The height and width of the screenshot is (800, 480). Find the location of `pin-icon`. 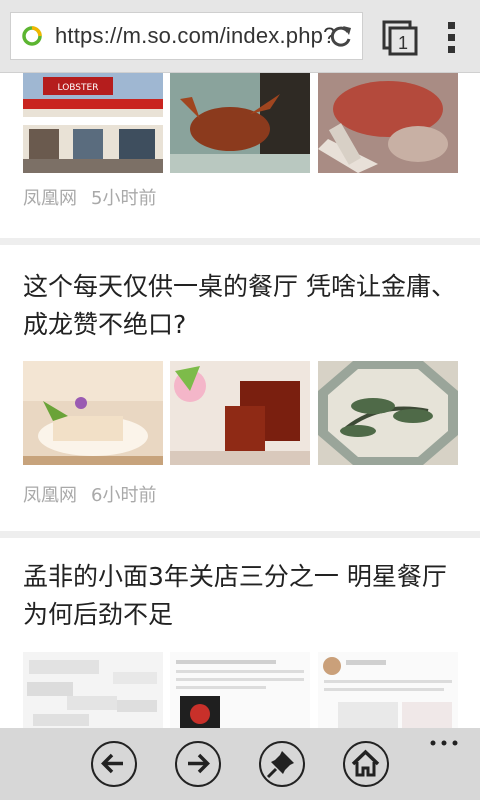

pin-icon is located at coordinates (280, 765).